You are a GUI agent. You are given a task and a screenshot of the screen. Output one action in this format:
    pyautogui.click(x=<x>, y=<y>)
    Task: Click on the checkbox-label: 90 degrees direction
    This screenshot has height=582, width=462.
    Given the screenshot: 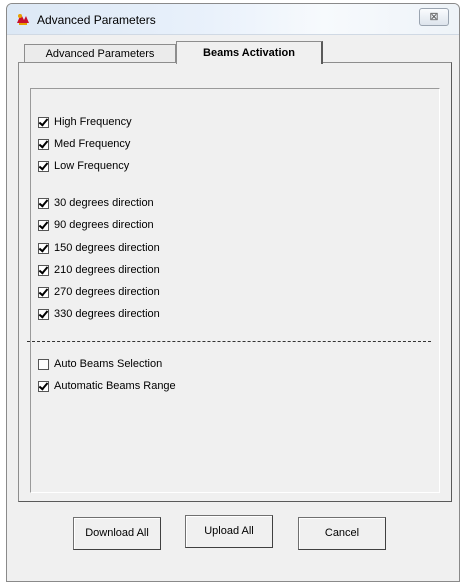 What is the action you would take?
    pyautogui.click(x=104, y=225)
    